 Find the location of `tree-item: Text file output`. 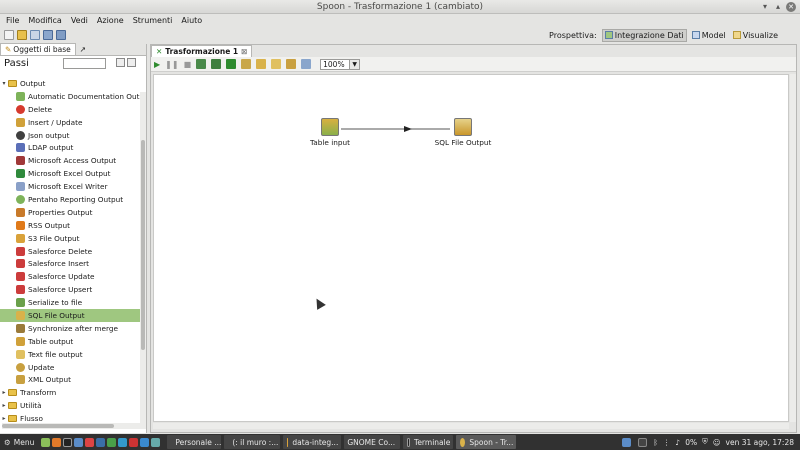

tree-item: Text file output is located at coordinates (70, 354).